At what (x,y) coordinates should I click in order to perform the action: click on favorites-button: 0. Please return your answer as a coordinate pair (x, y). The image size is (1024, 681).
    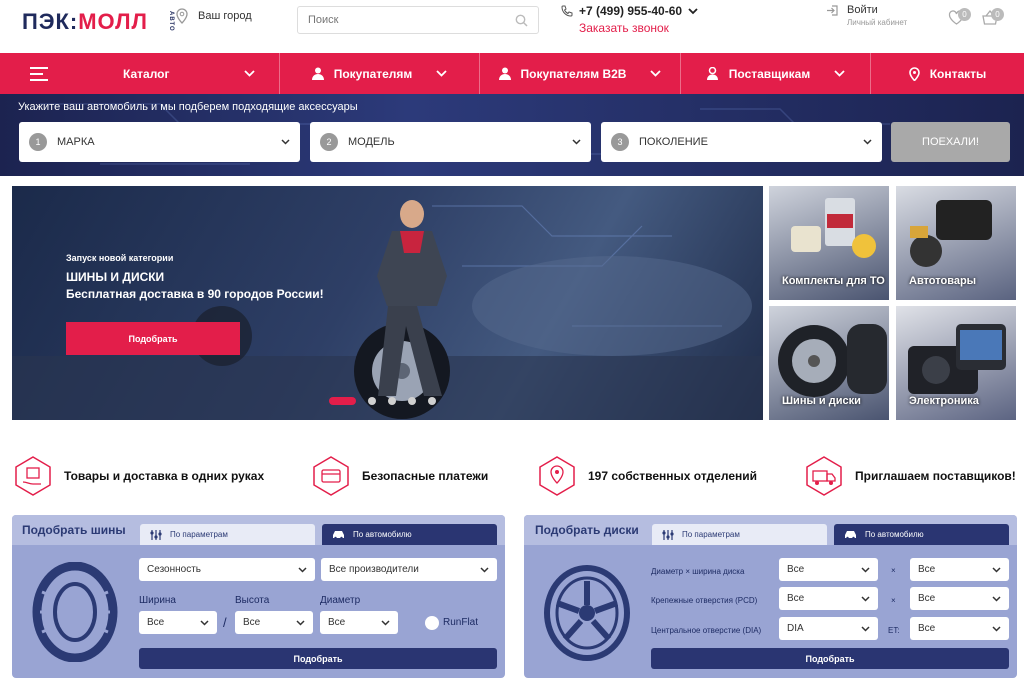
    Looking at the image, I should click on (959, 19).